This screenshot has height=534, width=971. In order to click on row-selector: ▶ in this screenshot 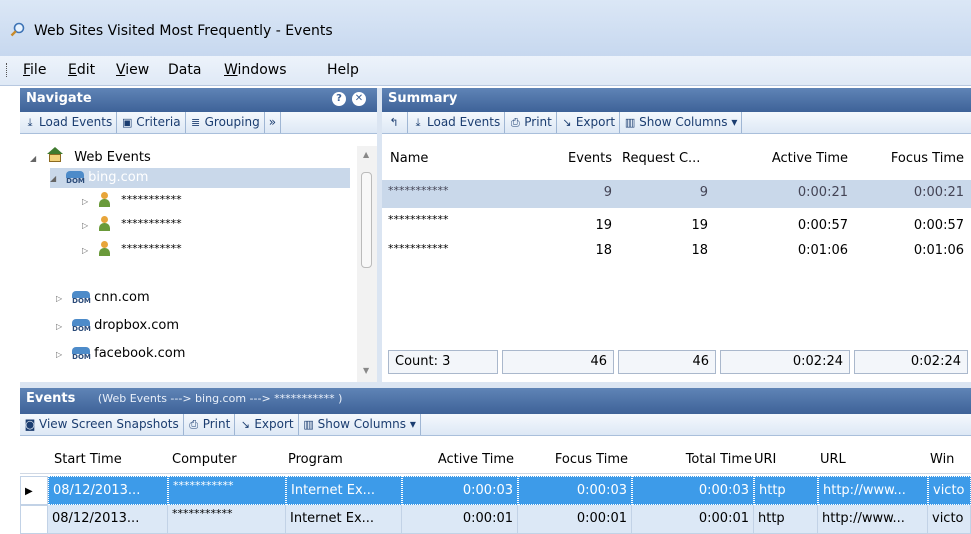, I will do `click(34, 490)`.